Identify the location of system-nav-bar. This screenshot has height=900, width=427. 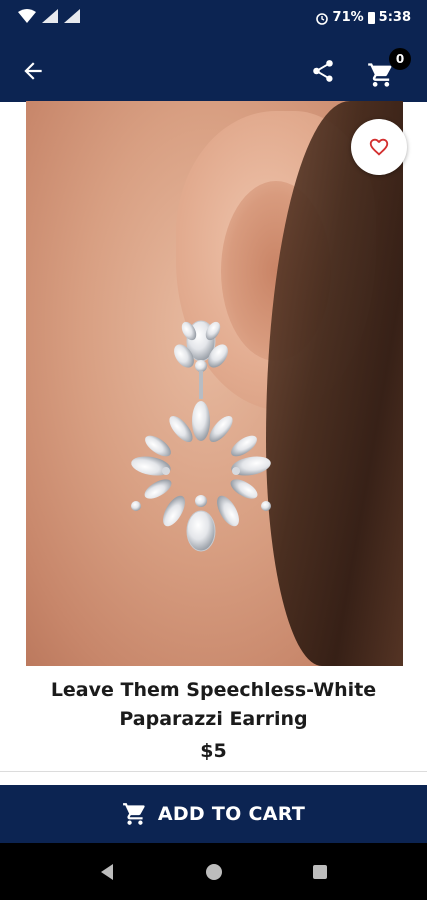
(213, 871).